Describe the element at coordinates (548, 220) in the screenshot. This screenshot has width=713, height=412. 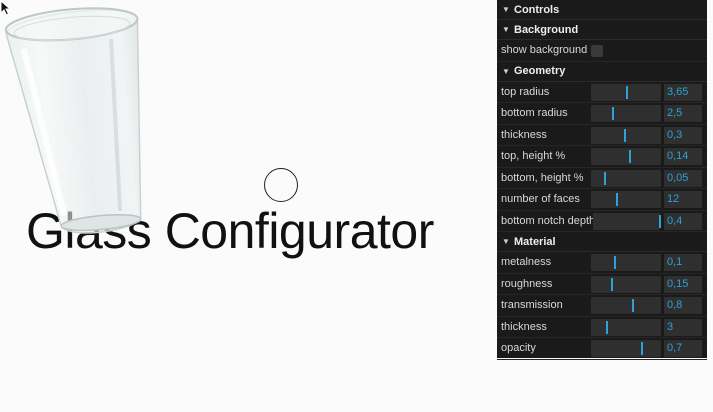
I see `row-label: bottom notch depth` at that location.